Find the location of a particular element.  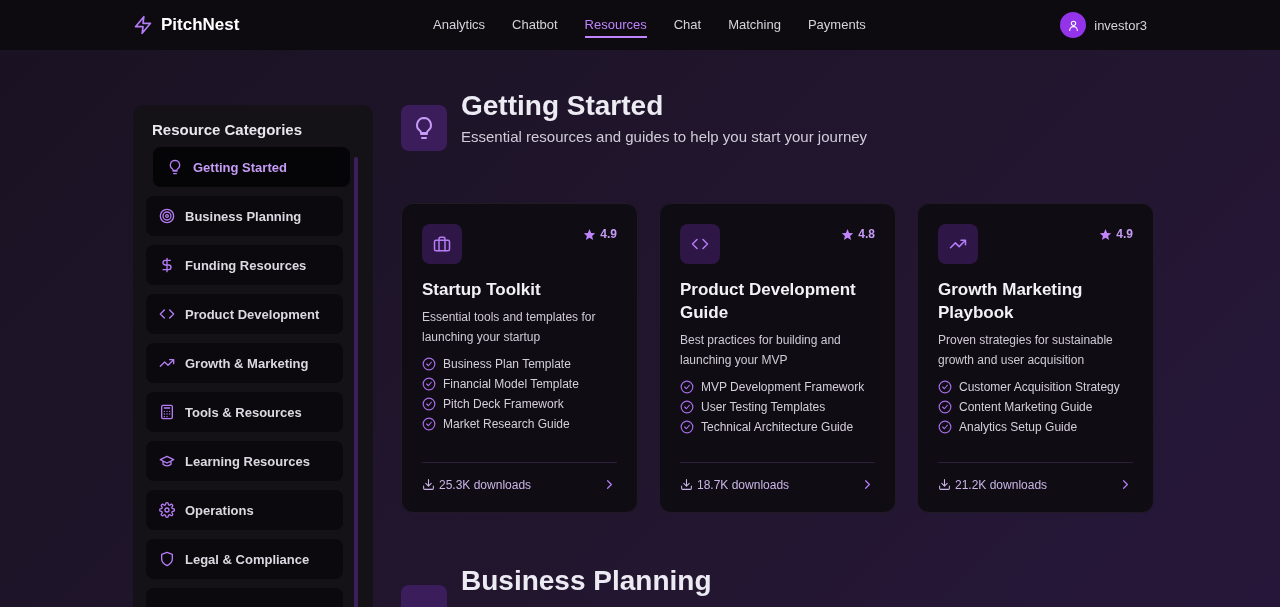

card-title: Product Development Guide is located at coordinates (768, 301).